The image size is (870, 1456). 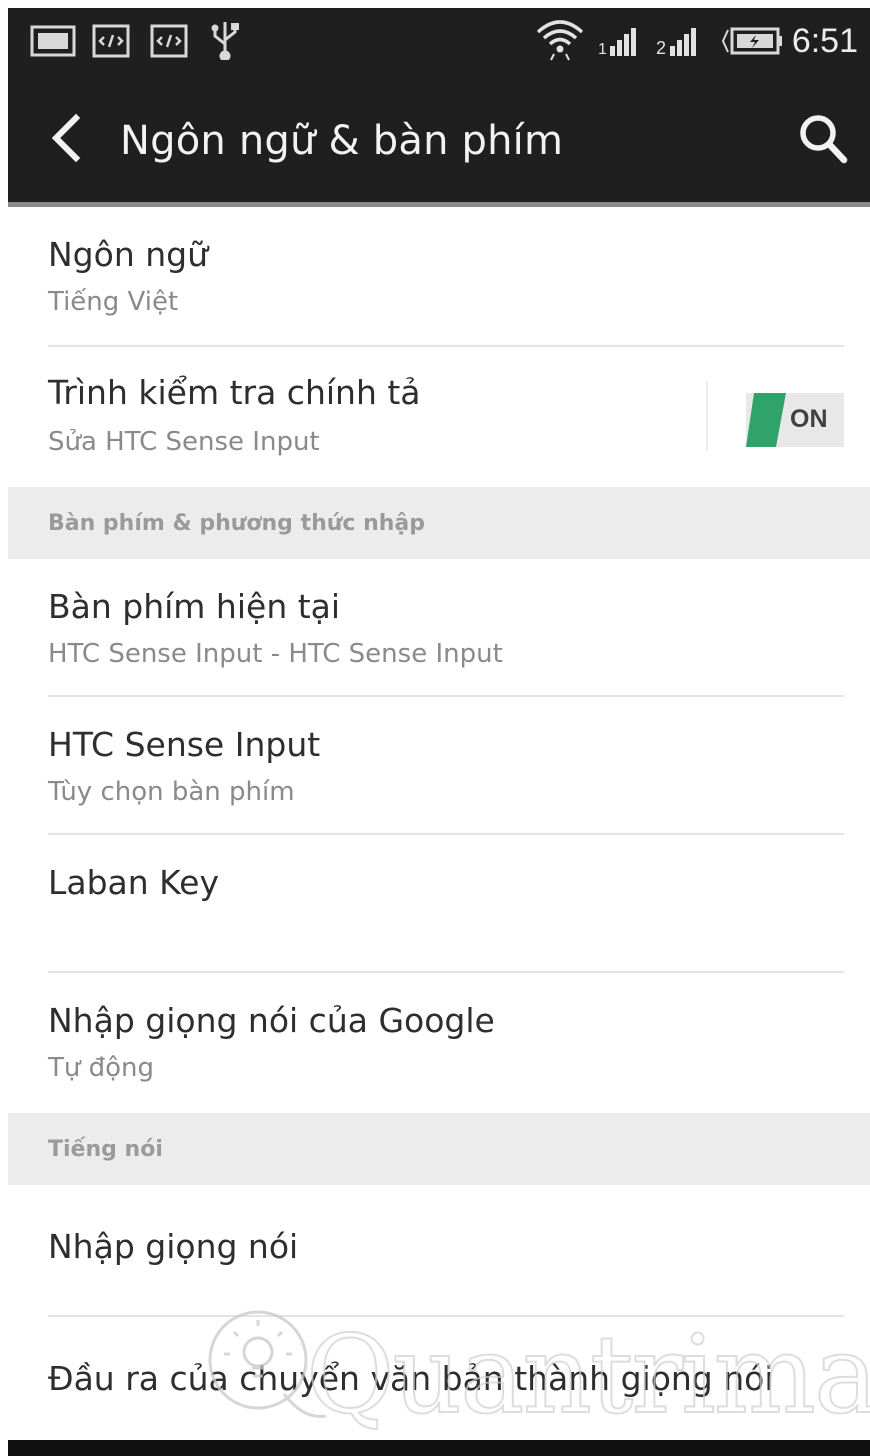 I want to click on item-title: Ngôn ngữ, so click(x=128, y=254).